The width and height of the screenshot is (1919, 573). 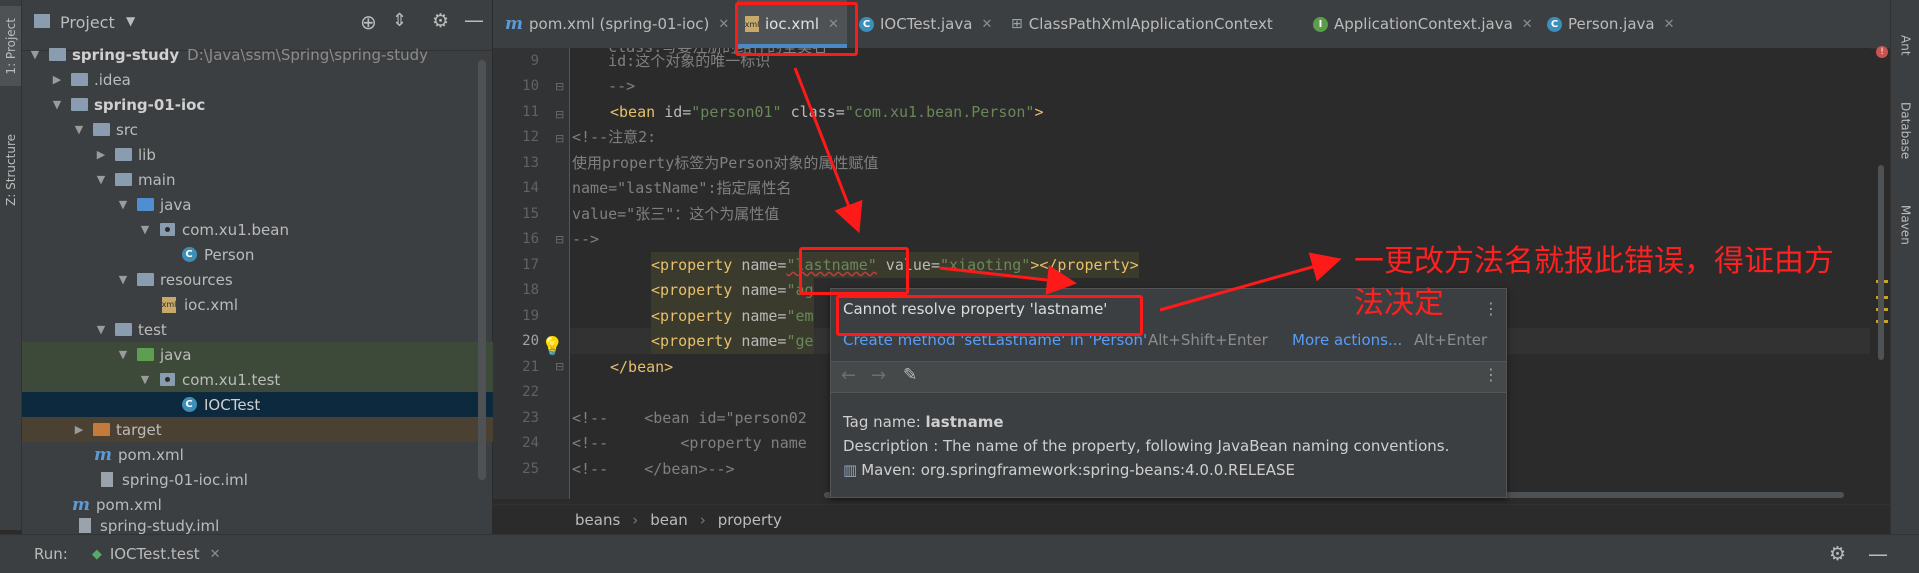 I want to click on annotation-arrows, so click(x=1067, y=189).